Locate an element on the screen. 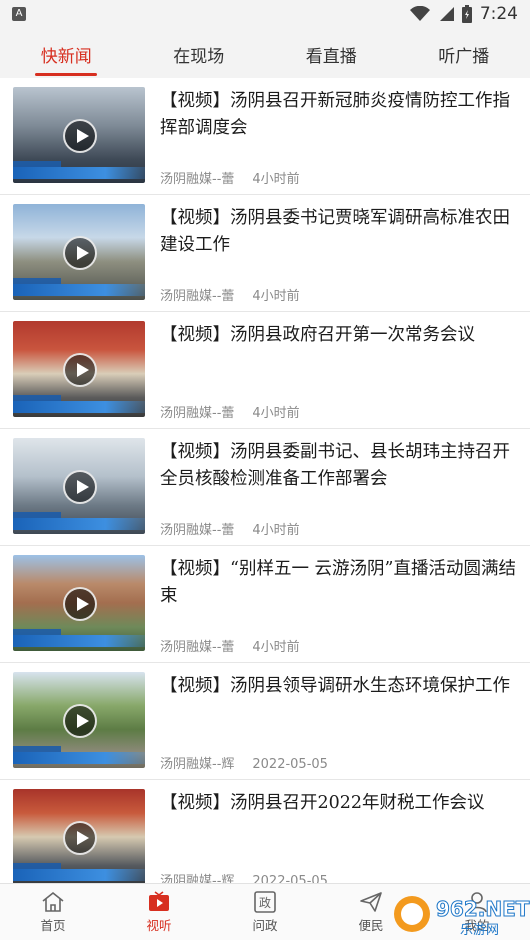 The height and width of the screenshot is (940, 530). nav-label: 视听 is located at coordinates (159, 925).